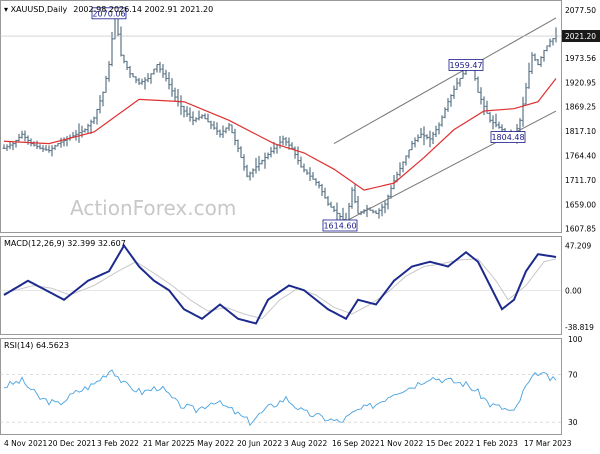 This screenshot has width=600, height=454. Describe the element at coordinates (153, 208) in the screenshot. I see `watermark: ActionForex.com` at that location.